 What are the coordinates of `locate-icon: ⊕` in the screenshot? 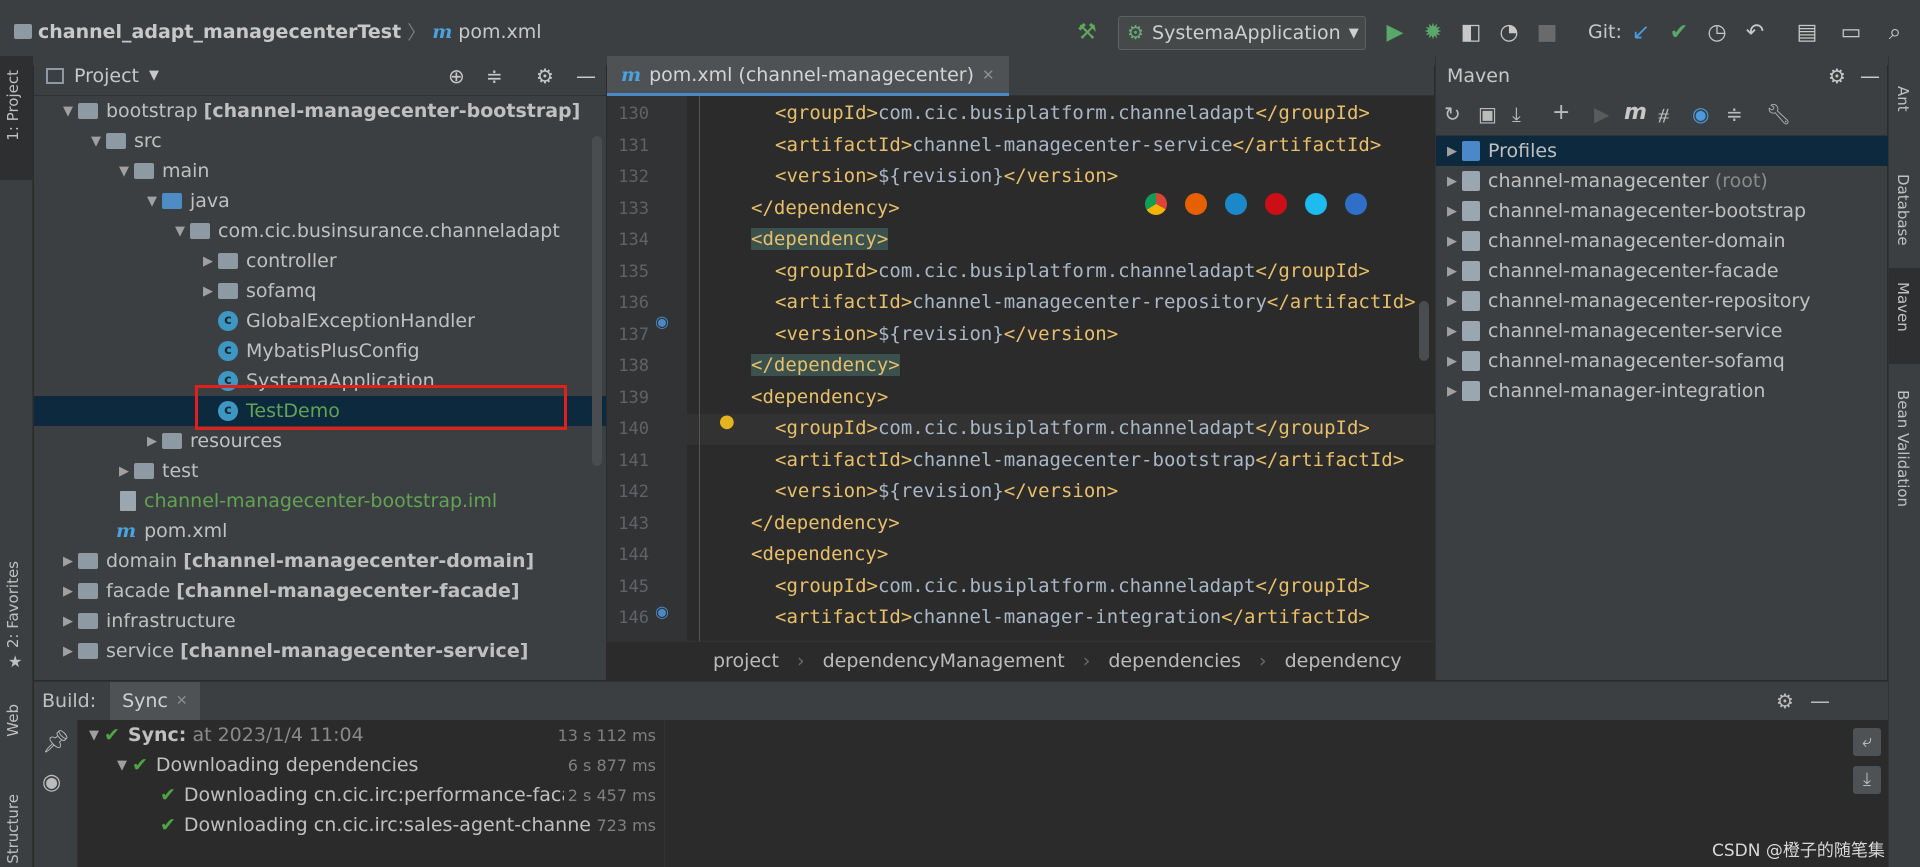 It's located at (456, 76).